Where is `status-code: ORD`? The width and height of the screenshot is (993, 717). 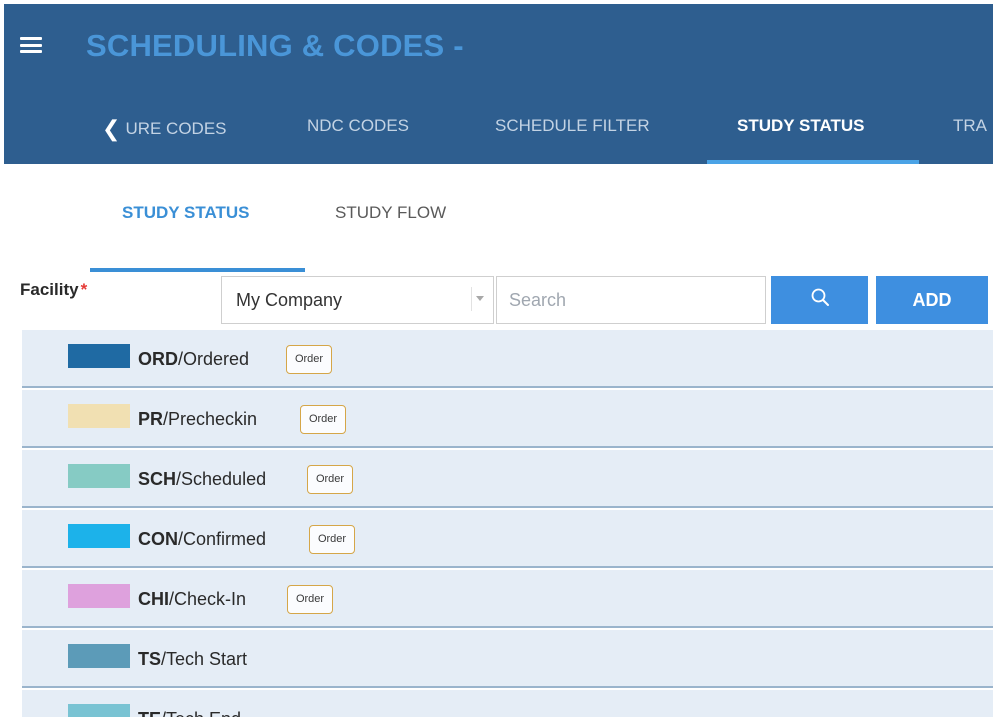
status-code: ORD is located at coordinates (158, 359).